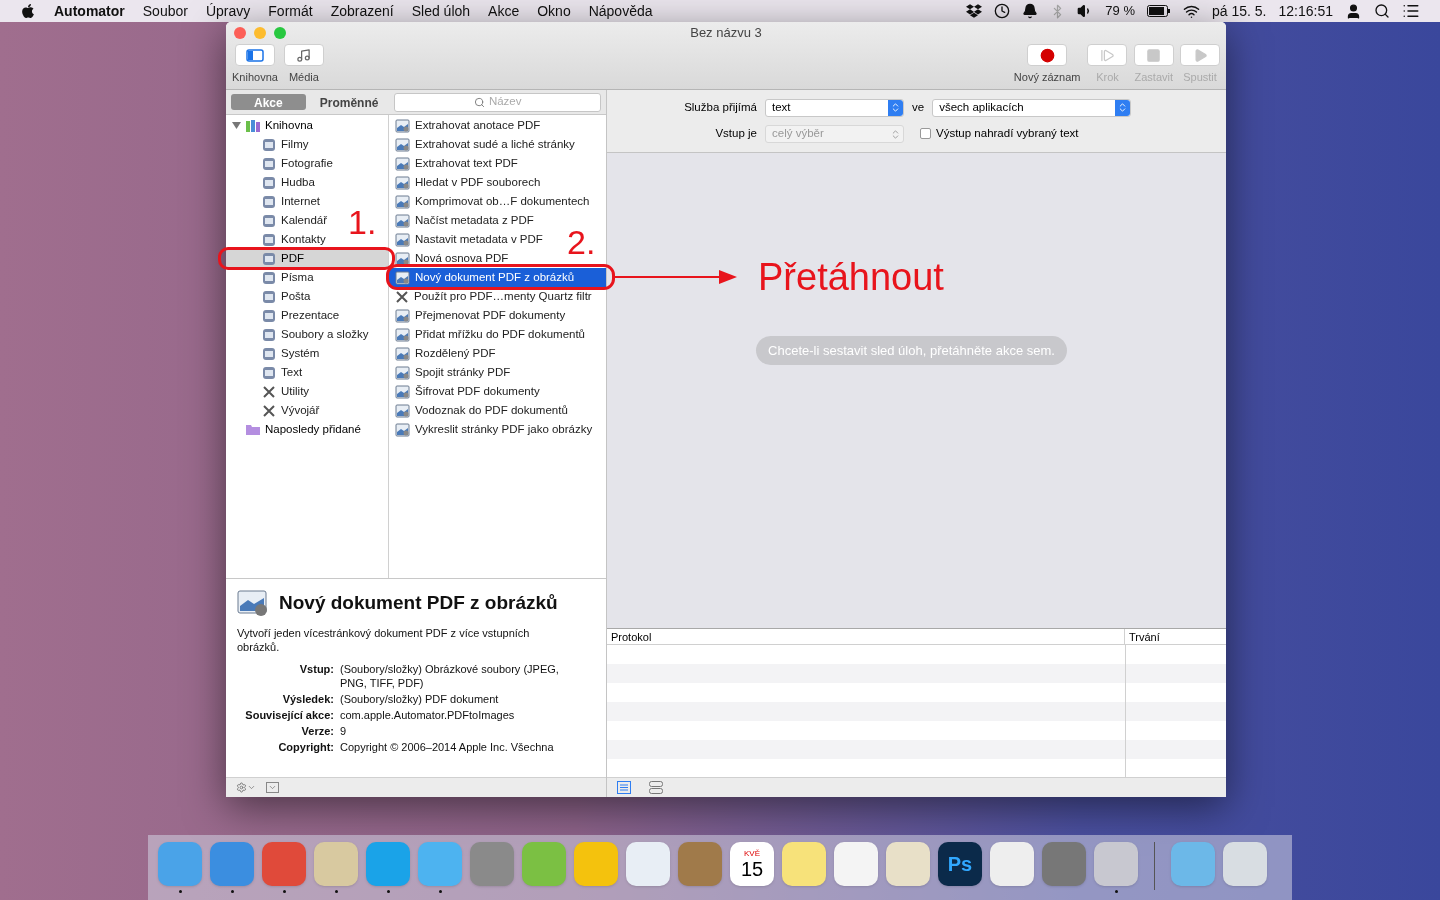  Describe the element at coordinates (300, 410) in the screenshot. I see `list-item: Vývojář` at that location.